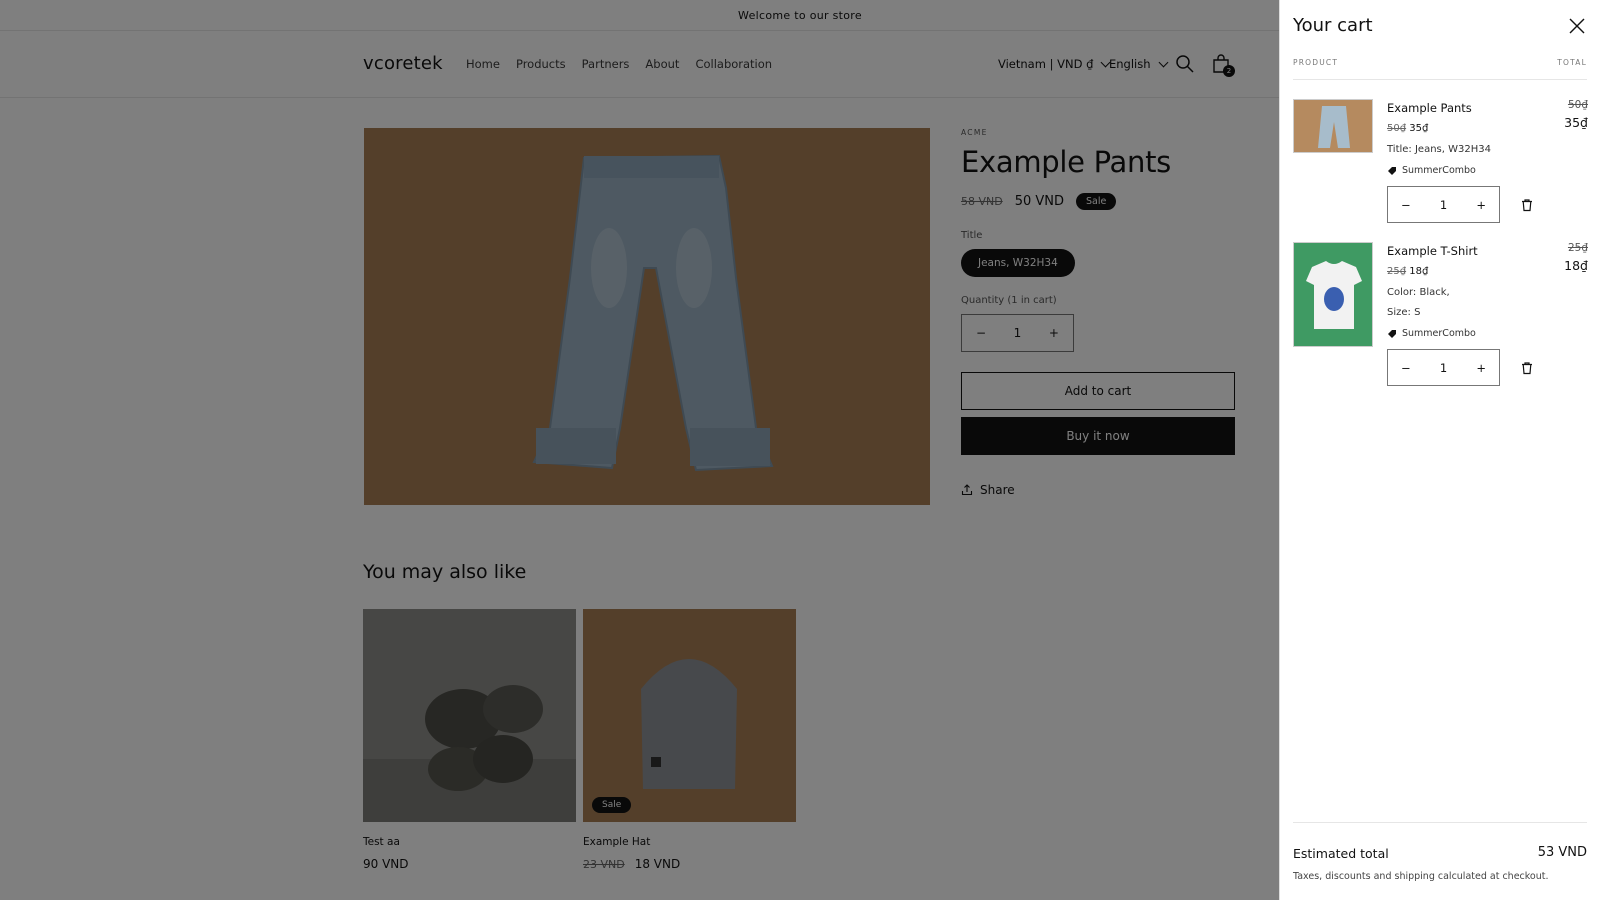 The height and width of the screenshot is (900, 1600). Describe the element at coordinates (1576, 265) in the screenshot. I see `cart-item-total: 18₫` at that location.